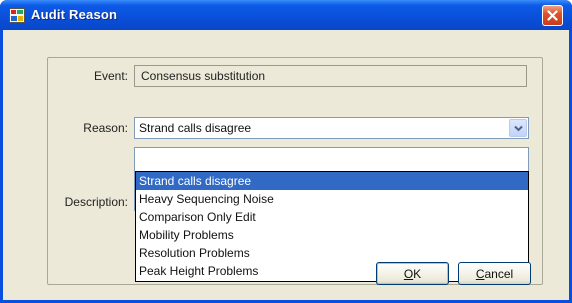 Image resolution: width=572 pixels, height=303 pixels. I want to click on reason-label: Reason:, so click(105, 128).